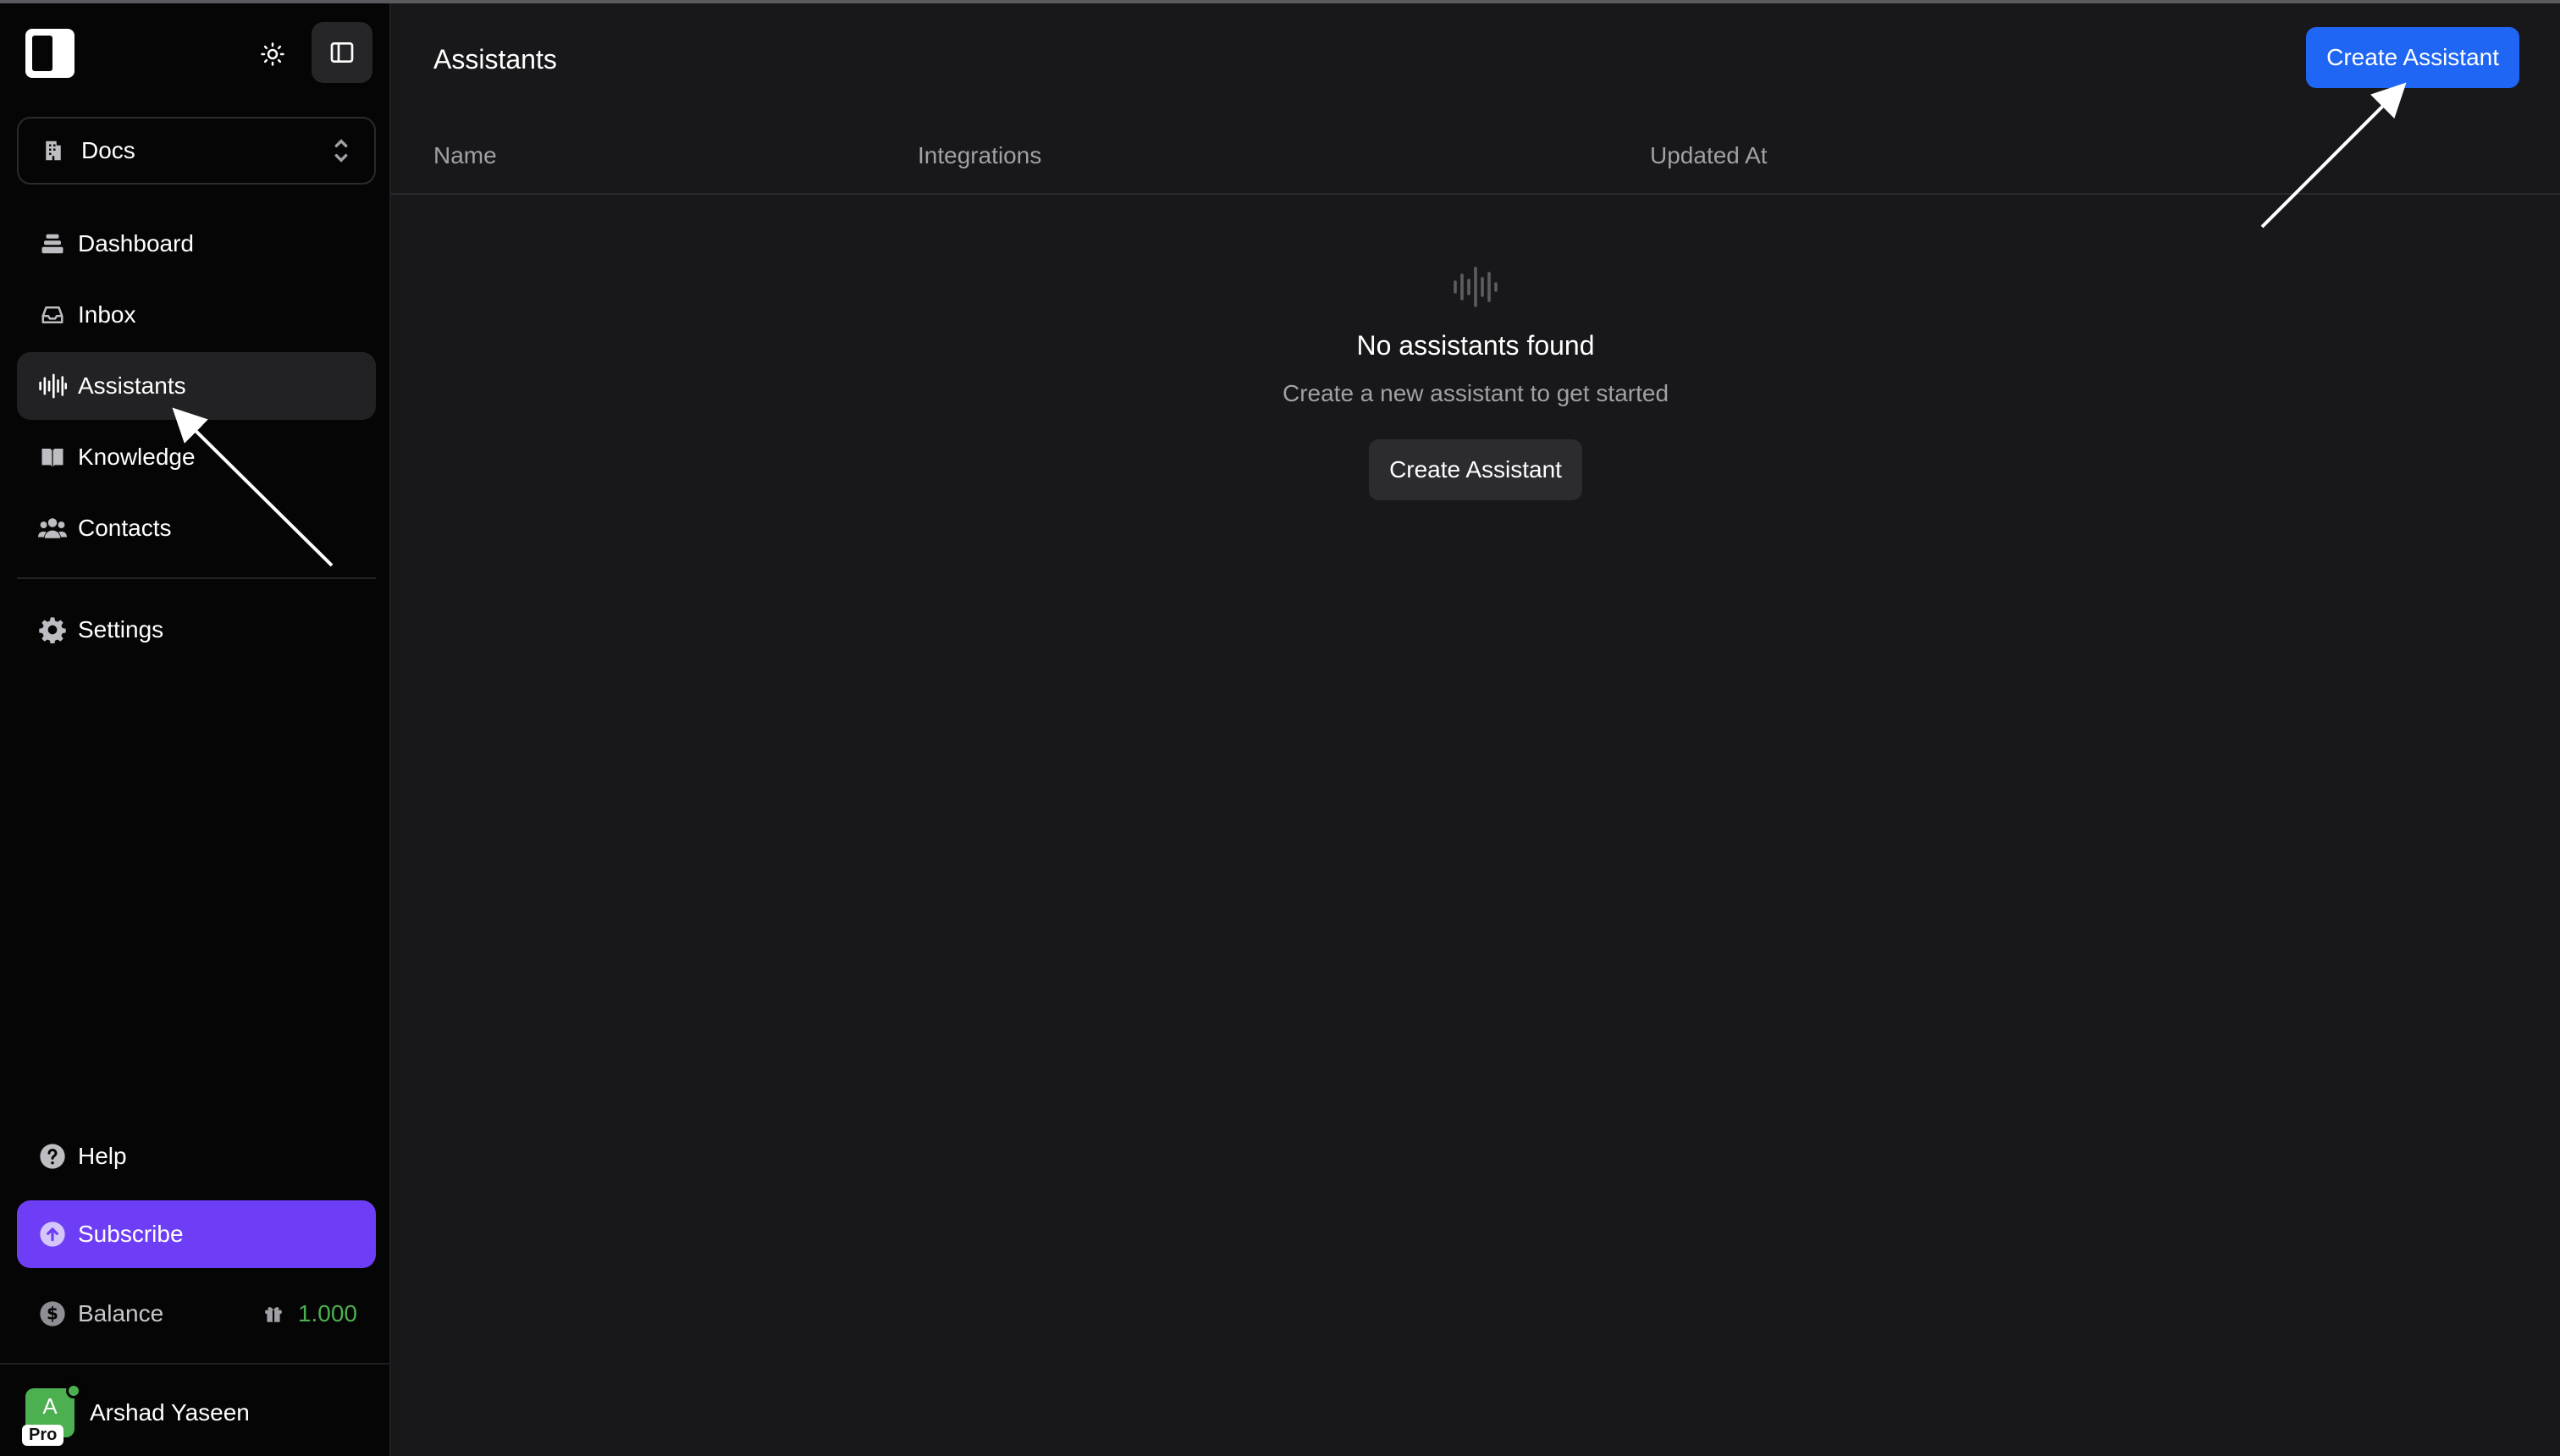 Image resolution: width=2560 pixels, height=1456 pixels. What do you see at coordinates (52, 1234) in the screenshot?
I see `upgrade-icon` at bounding box center [52, 1234].